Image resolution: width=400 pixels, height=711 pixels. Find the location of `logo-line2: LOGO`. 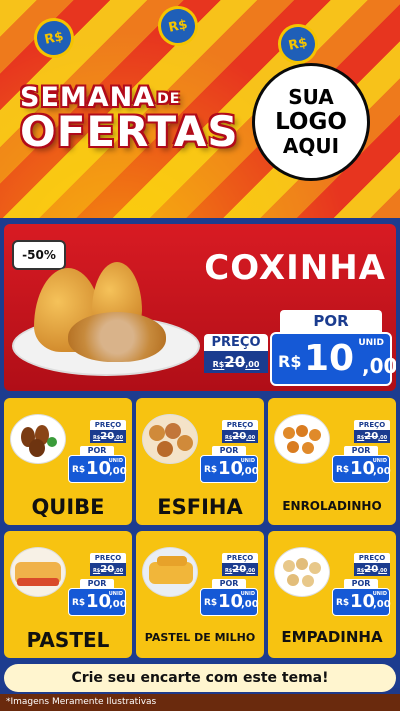

logo-line2: LOGO is located at coordinates (311, 121).